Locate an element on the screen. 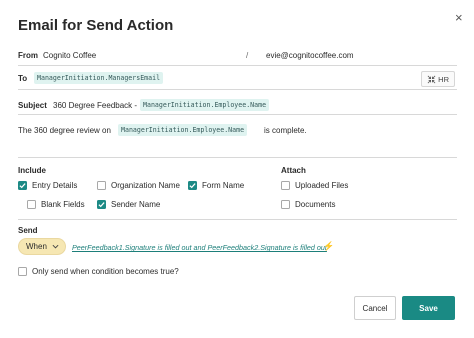  send-title: Send is located at coordinates (28, 230).